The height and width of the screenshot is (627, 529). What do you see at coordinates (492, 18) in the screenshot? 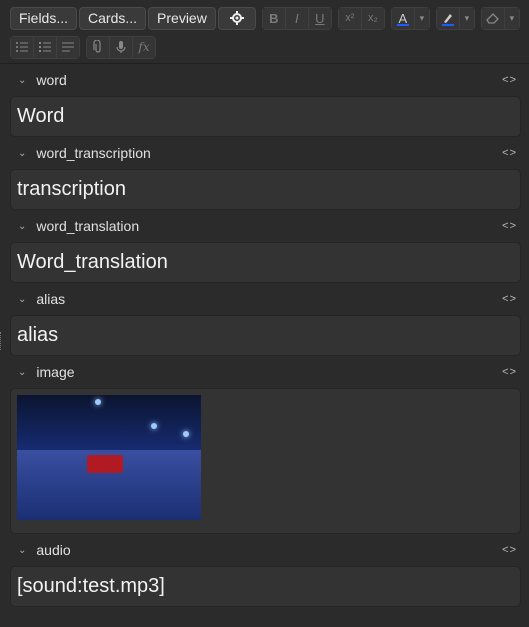
I see `eraser-icon` at bounding box center [492, 18].